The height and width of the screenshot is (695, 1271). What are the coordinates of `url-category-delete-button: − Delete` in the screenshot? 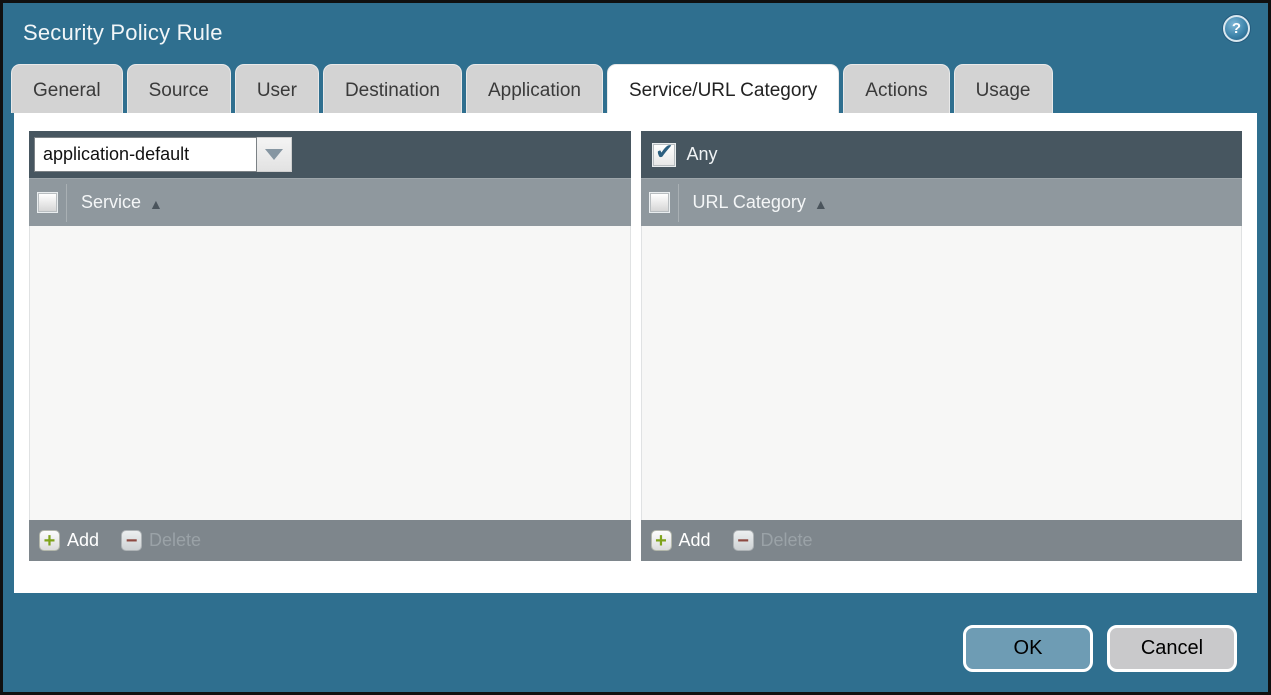 It's located at (772, 540).